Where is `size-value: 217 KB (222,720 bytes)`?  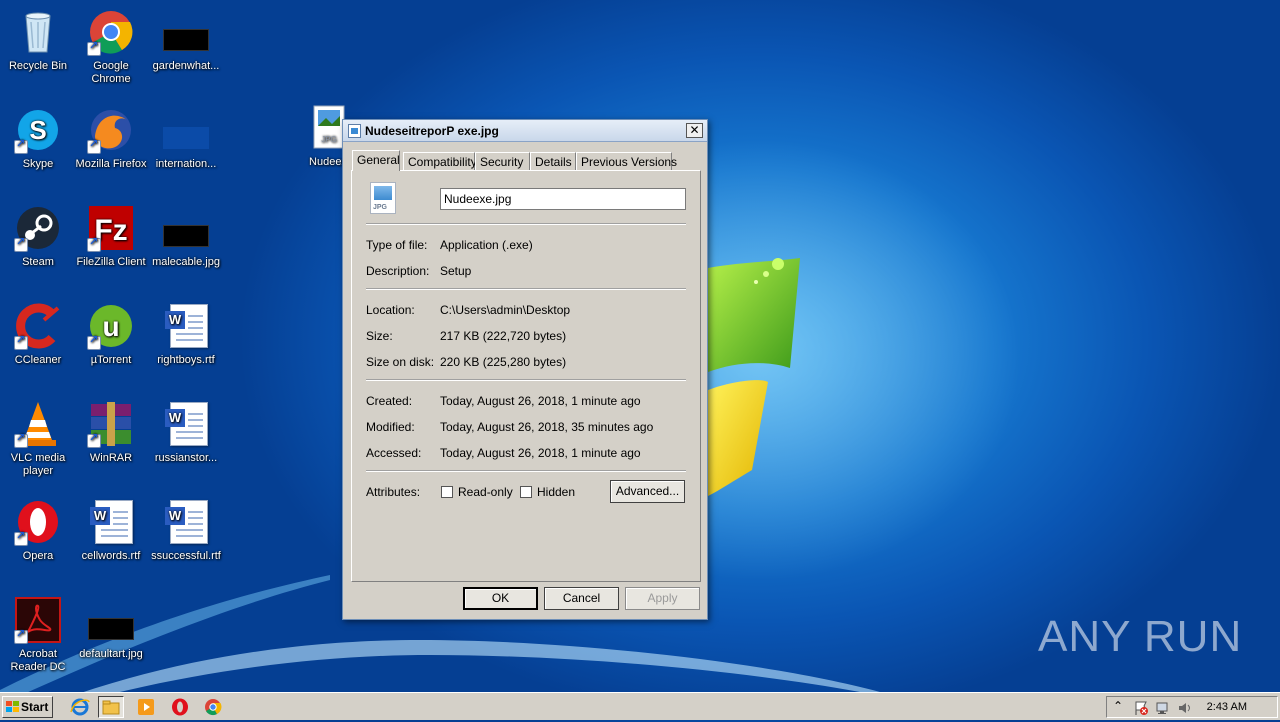 size-value: 217 KB (222,720 bytes) is located at coordinates (503, 336).